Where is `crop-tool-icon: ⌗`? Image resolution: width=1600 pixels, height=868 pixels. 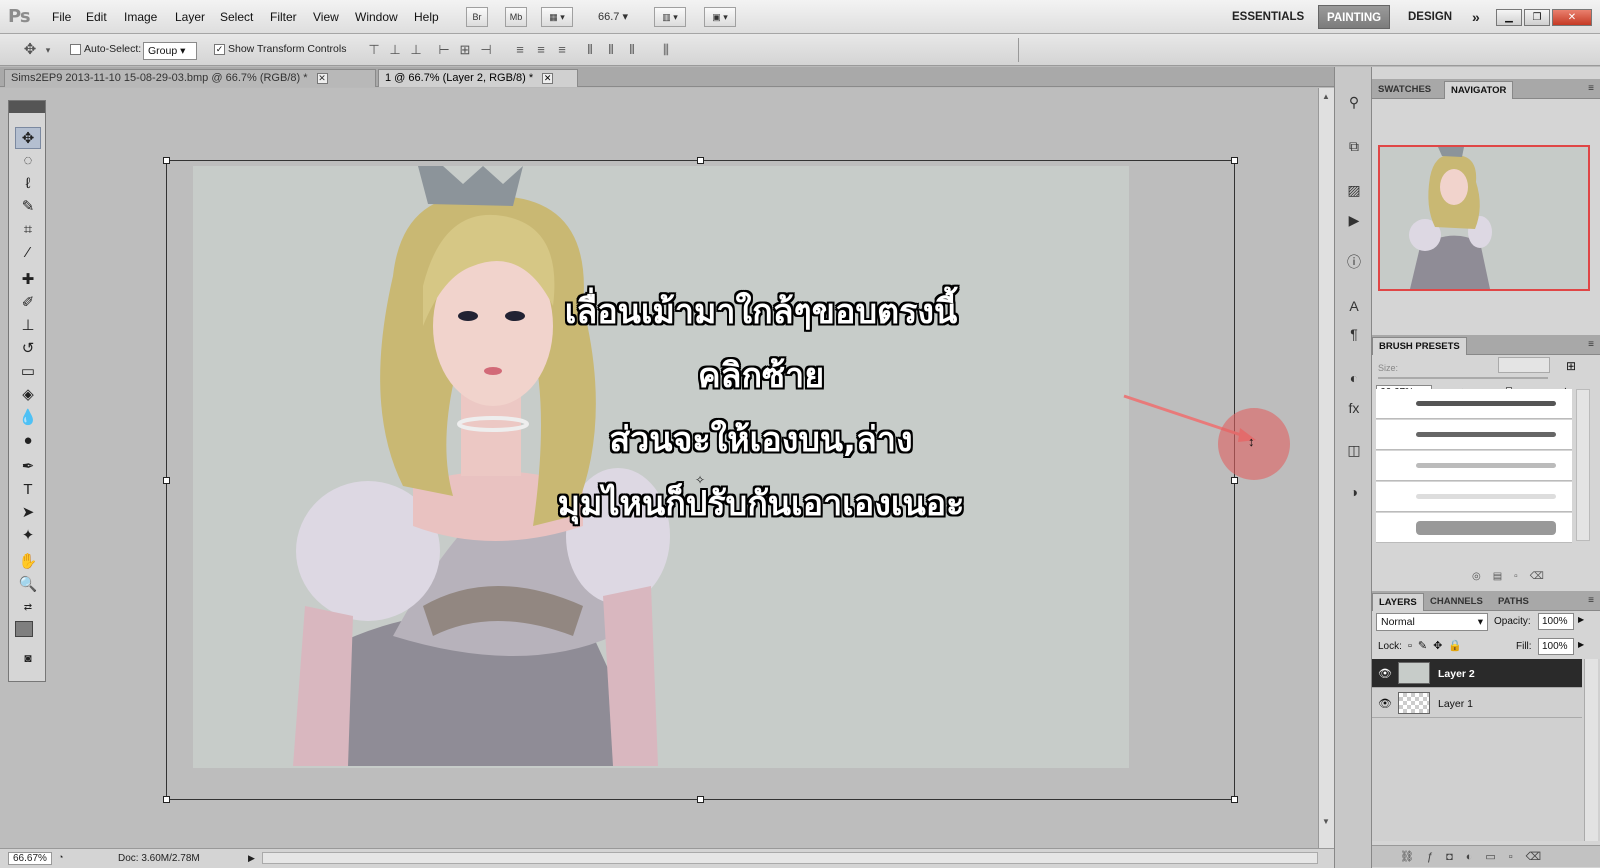
crop-tool-icon: ⌗ is located at coordinates (28, 230).